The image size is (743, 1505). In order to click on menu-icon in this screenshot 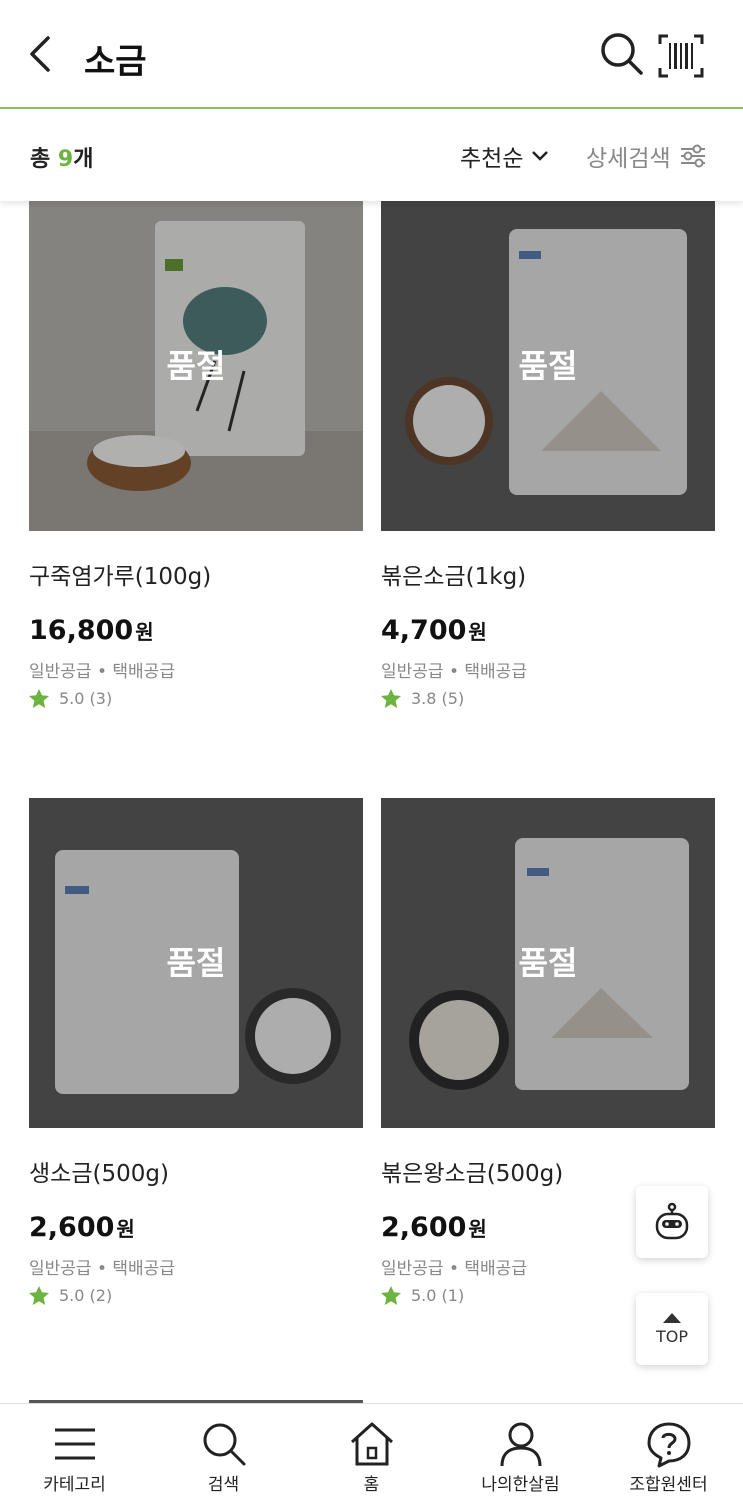, I will do `click(74, 1444)`.